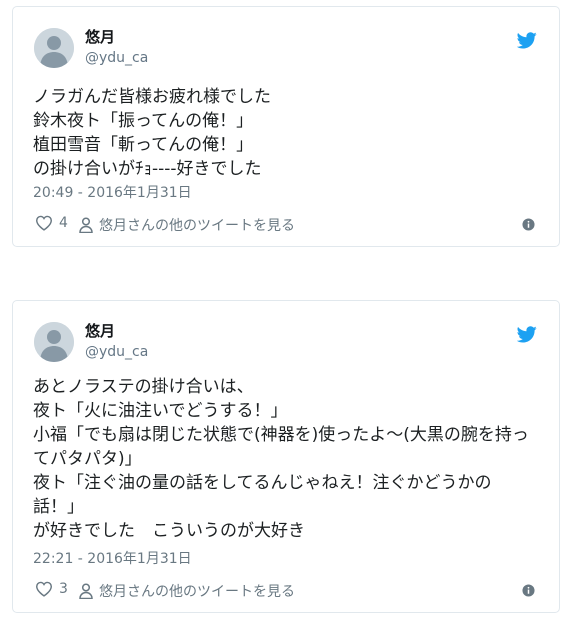  I want to click on like-button: 3, so click(51, 589).